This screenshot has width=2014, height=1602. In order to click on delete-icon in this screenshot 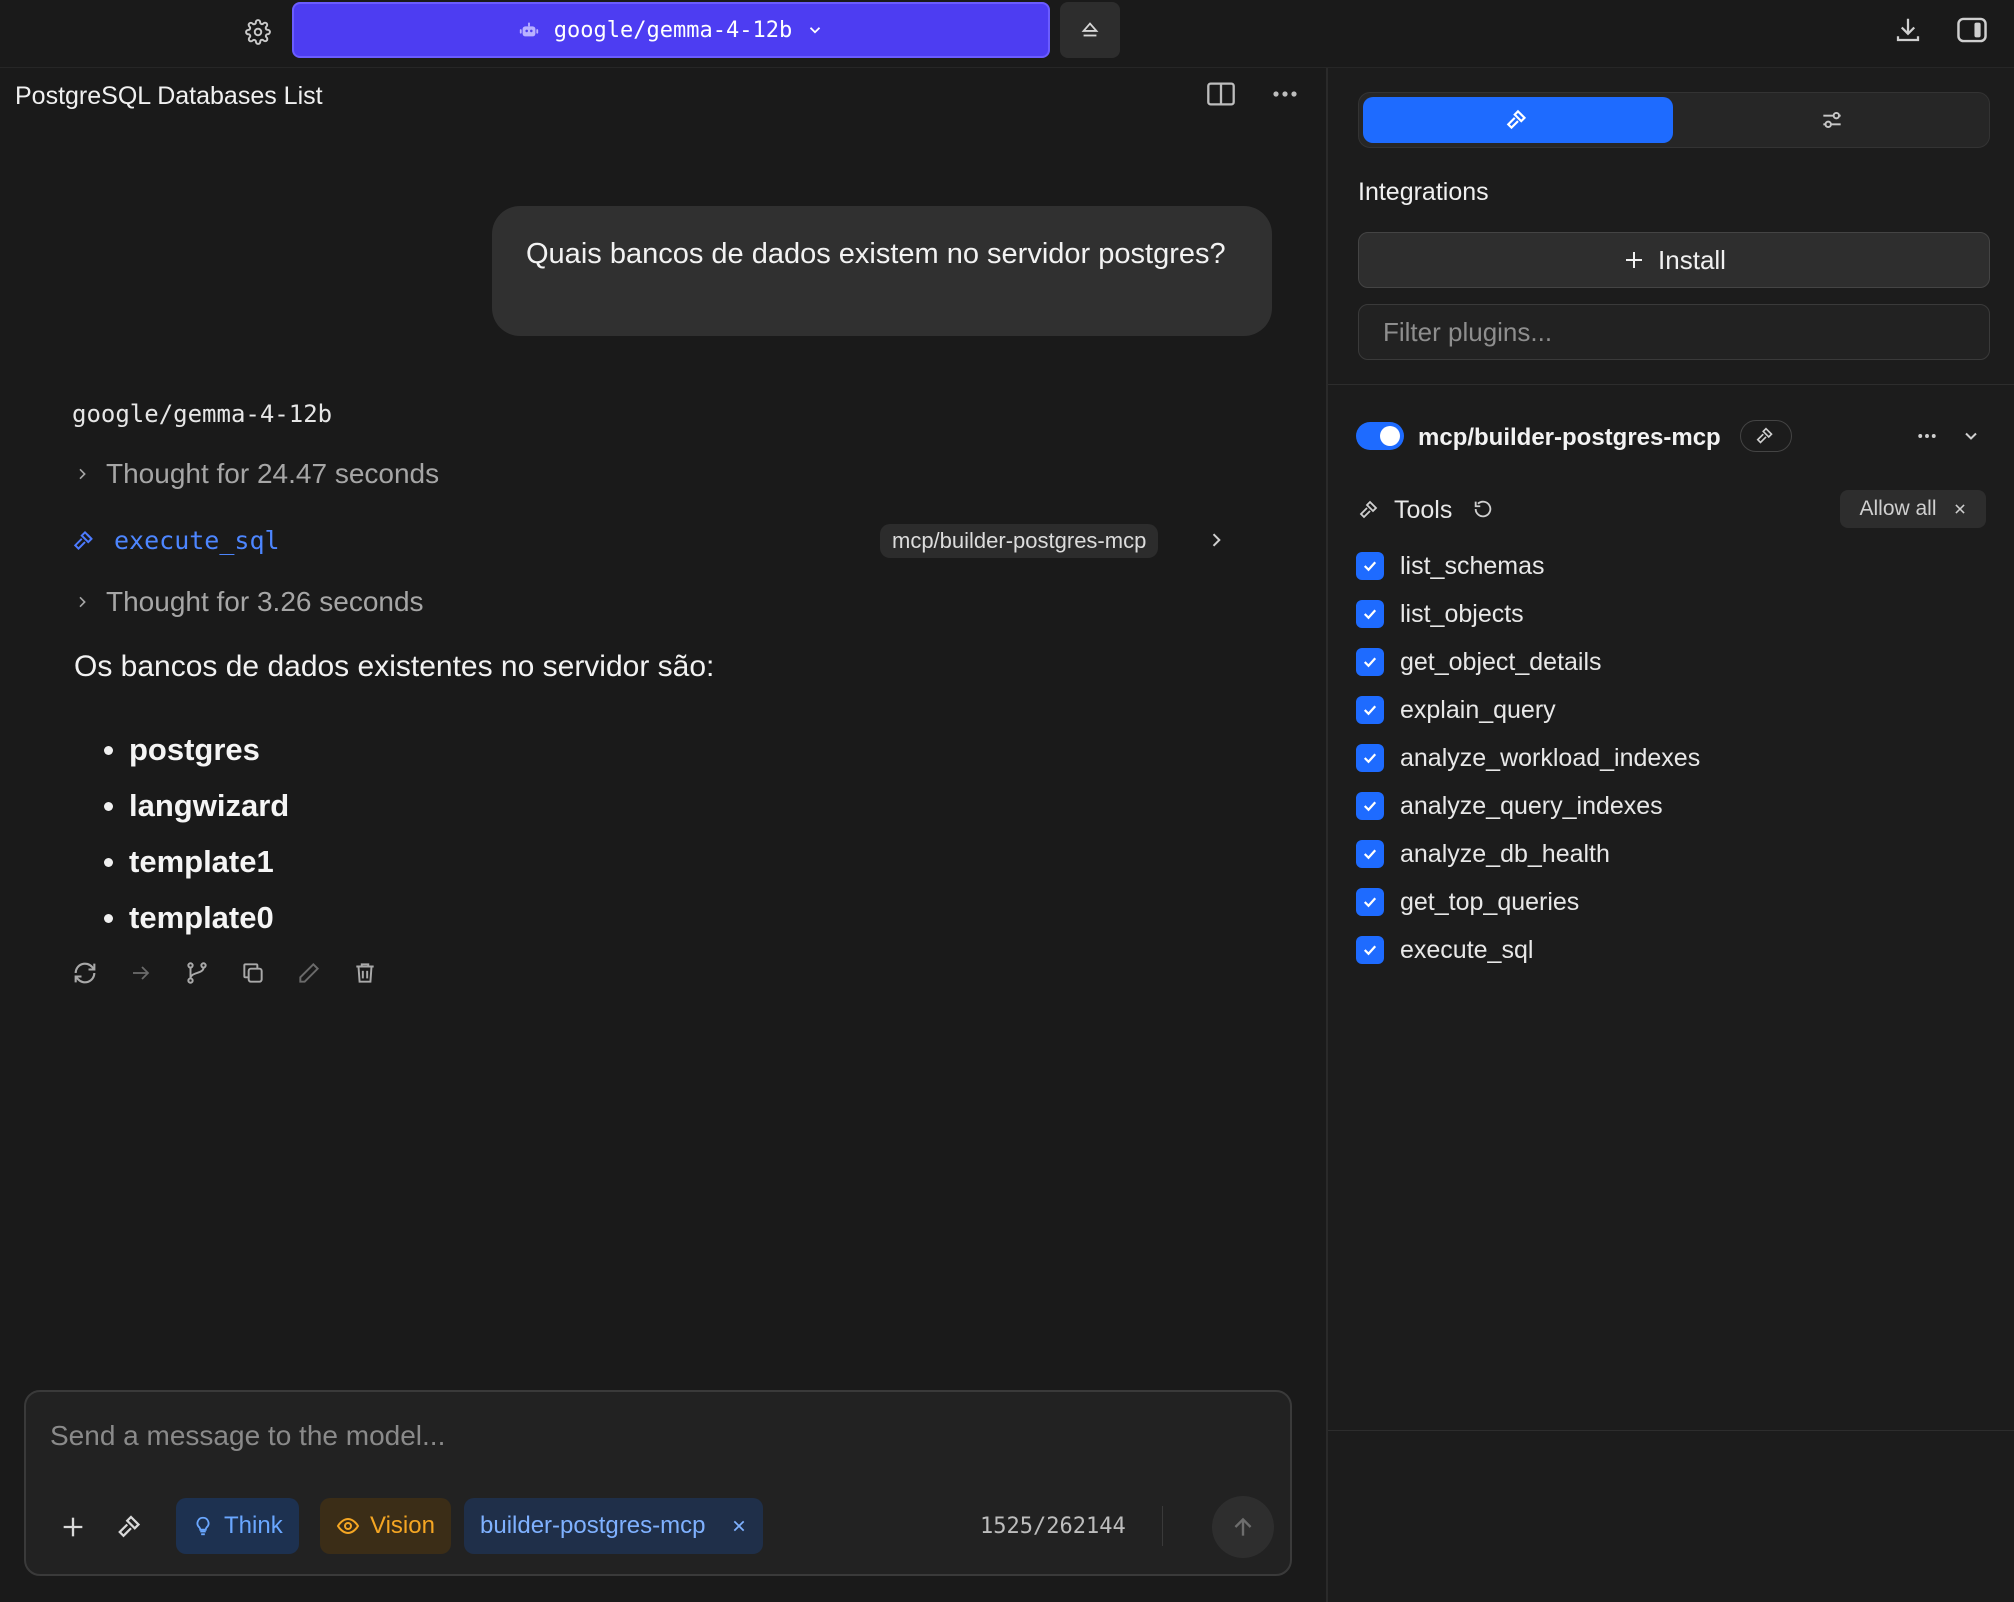, I will do `click(365, 973)`.